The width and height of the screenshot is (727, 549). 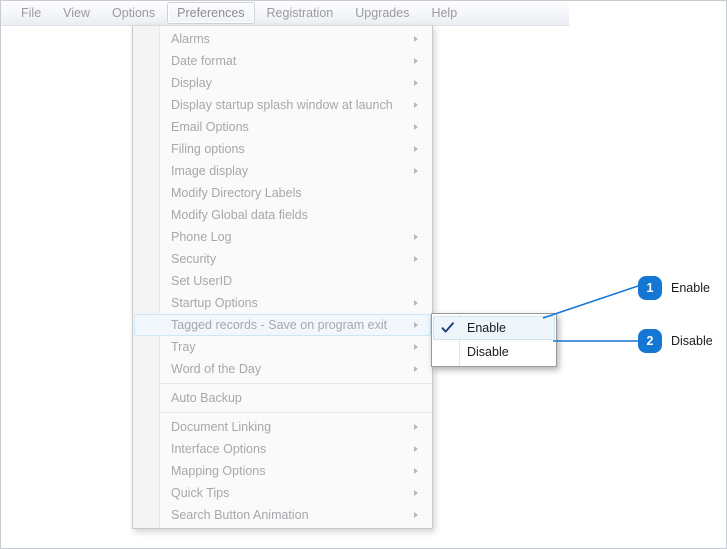 I want to click on submenu-item-disable: Disable, so click(x=494, y=352).